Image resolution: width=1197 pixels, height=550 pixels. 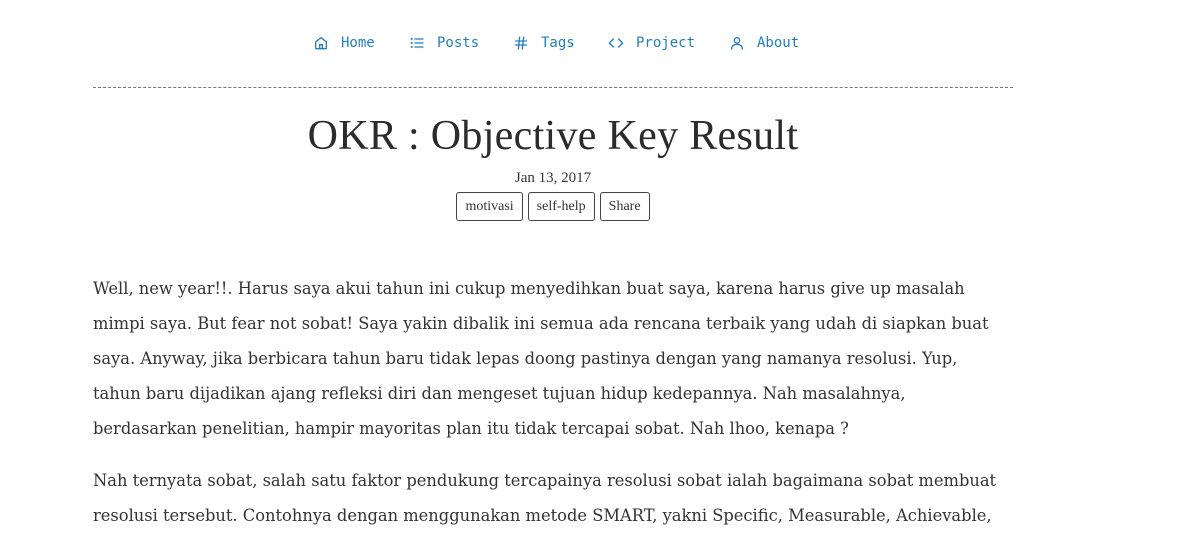 I want to click on nav-posts: Posts, so click(x=444, y=43).